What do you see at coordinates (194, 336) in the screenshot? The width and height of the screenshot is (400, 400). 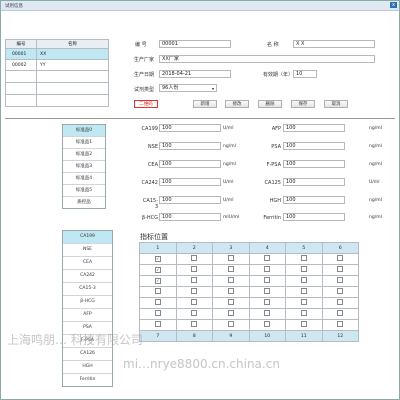 I see `grid-column-header: 8` at bounding box center [194, 336].